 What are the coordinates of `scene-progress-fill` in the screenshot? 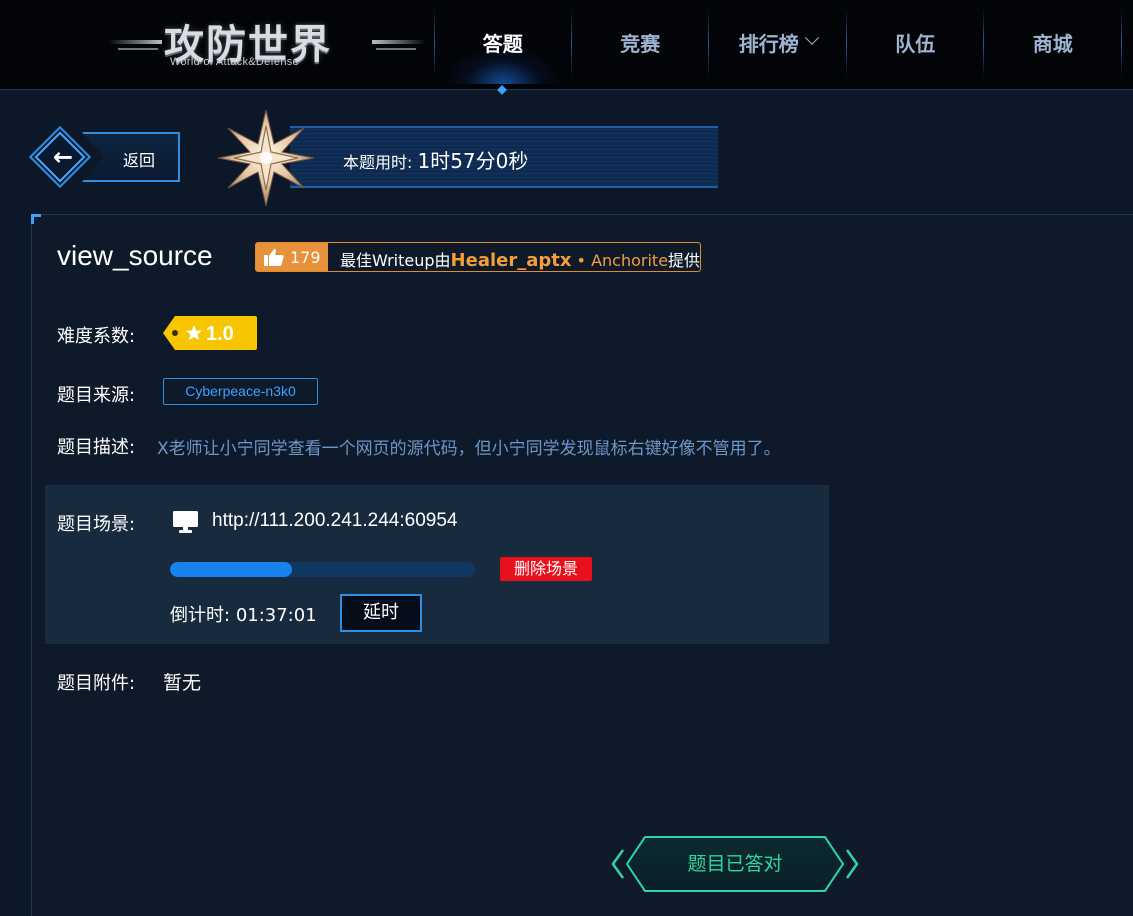 It's located at (231, 569).